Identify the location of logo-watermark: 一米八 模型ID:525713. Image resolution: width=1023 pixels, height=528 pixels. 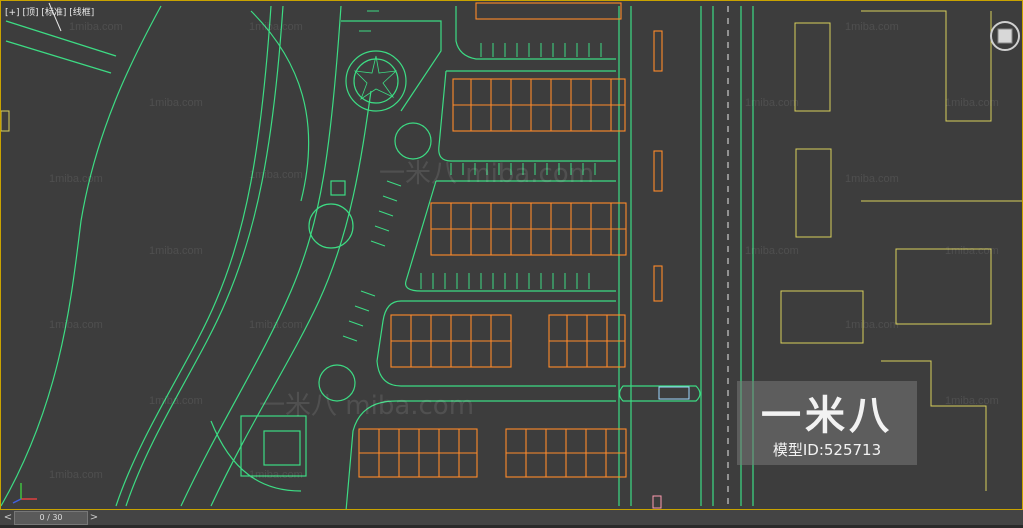
(827, 423).